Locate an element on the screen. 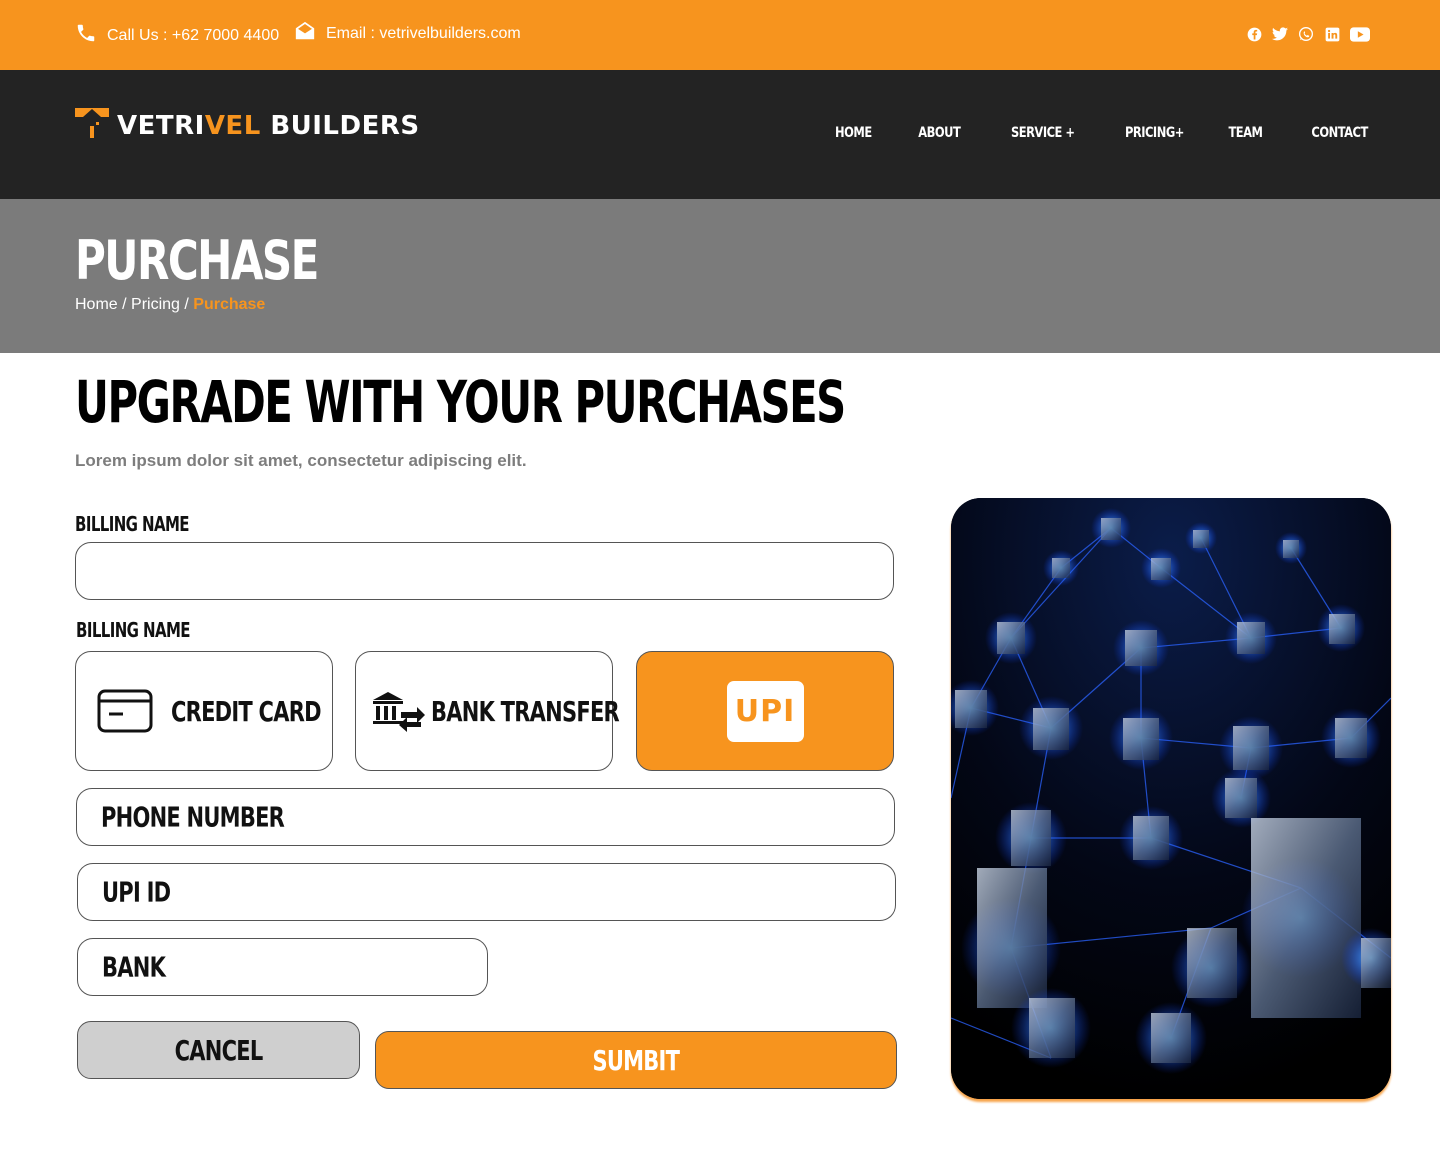 The height and width of the screenshot is (1174, 1440). upi-logo: UPI is located at coordinates (765, 711).